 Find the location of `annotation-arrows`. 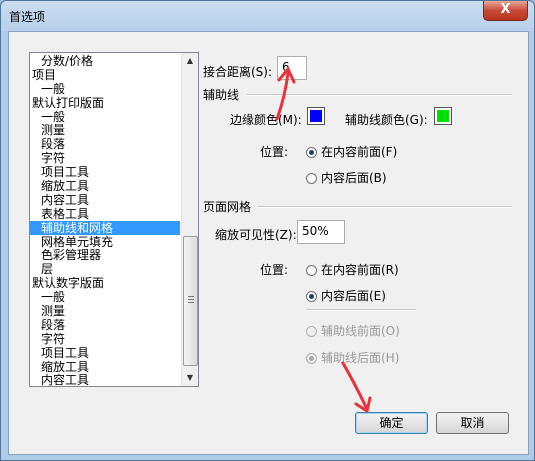

annotation-arrows is located at coordinates (323, 240).